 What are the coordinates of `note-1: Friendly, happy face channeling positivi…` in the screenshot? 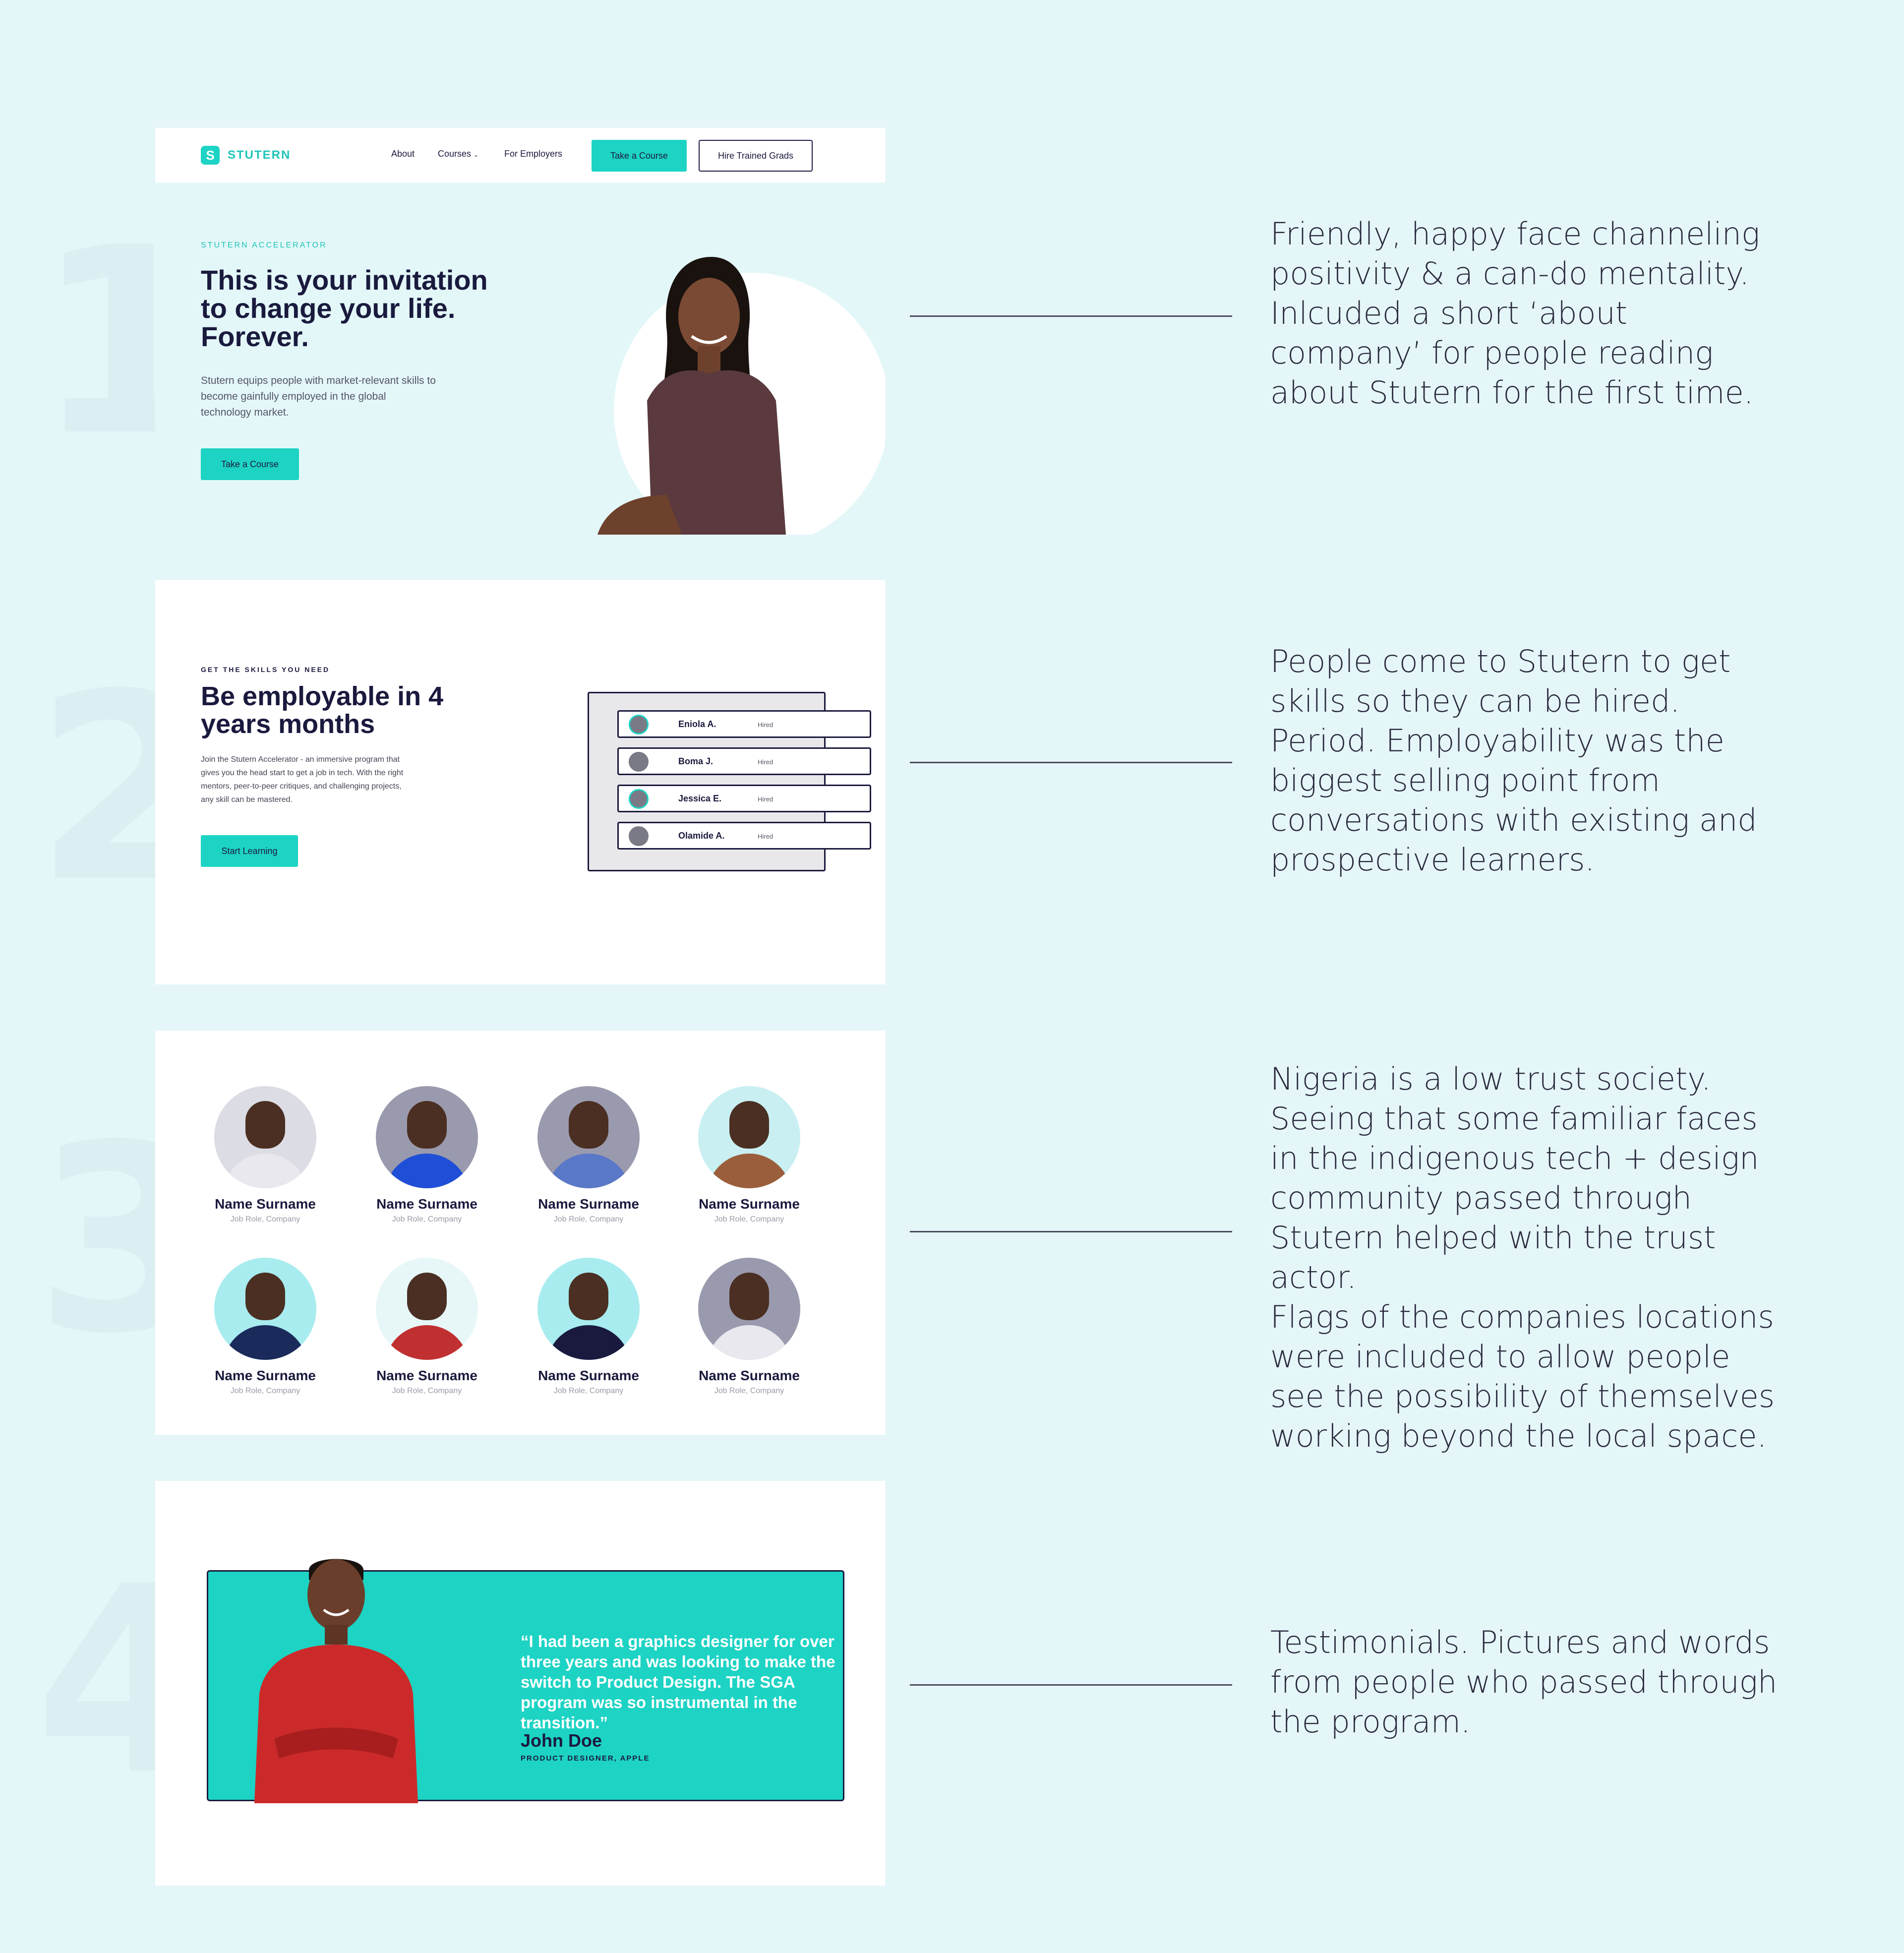 It's located at (1525, 313).